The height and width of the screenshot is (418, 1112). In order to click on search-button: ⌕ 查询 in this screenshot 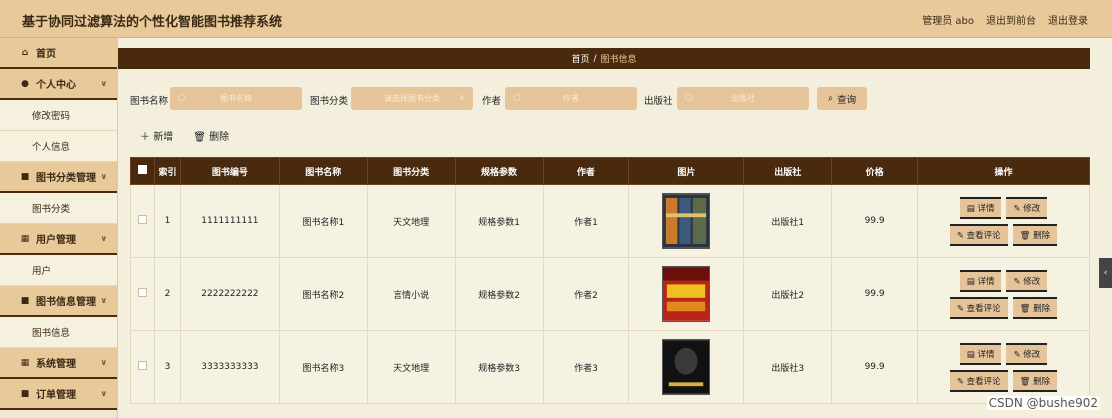, I will do `click(842, 98)`.